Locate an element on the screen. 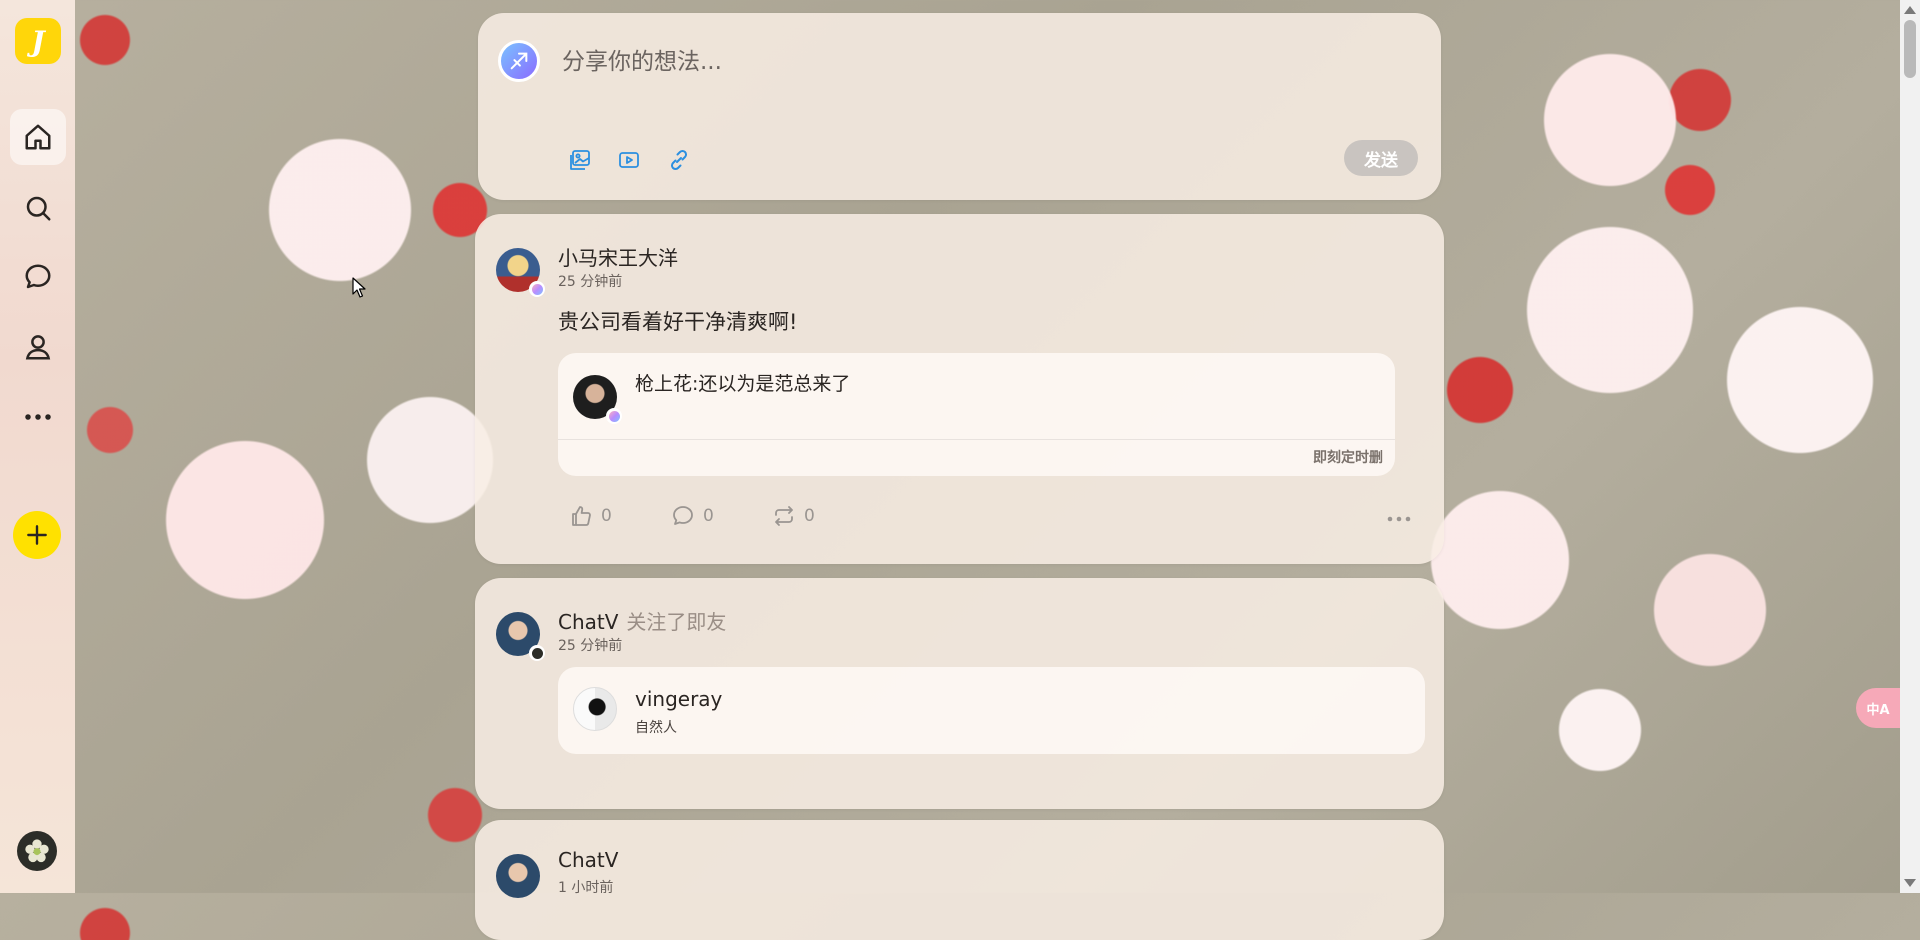  like-count: 0 is located at coordinates (606, 516).